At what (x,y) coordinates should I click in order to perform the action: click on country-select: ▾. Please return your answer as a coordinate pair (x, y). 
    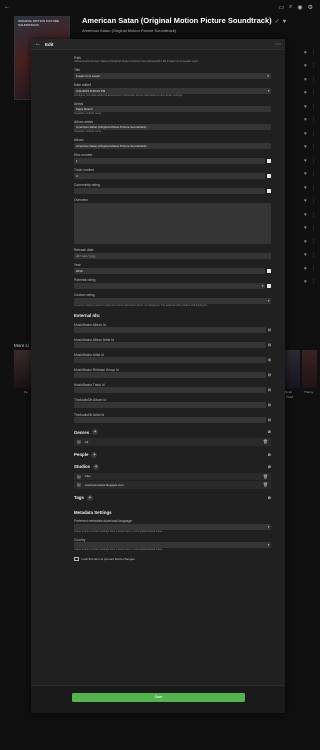
    Looking at the image, I should click on (172, 545).